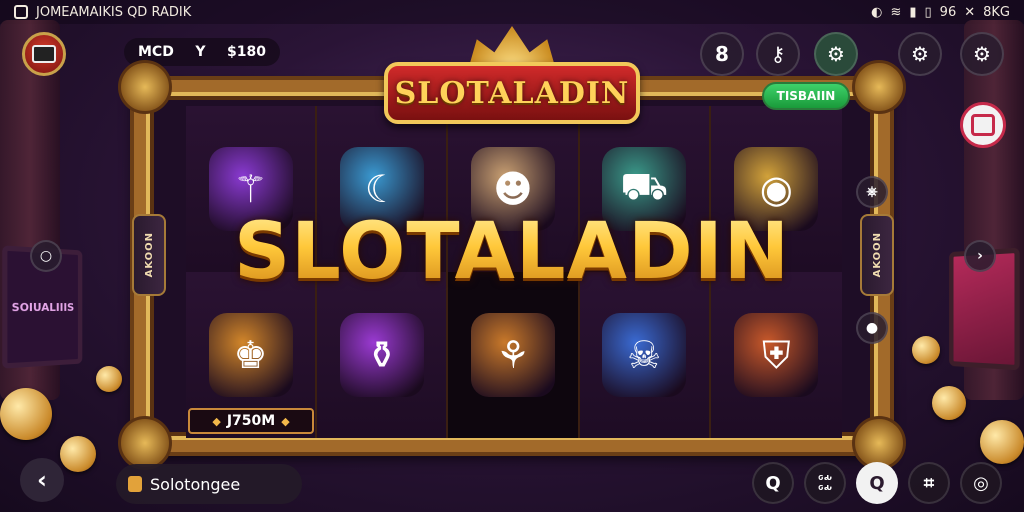  I want to click on back-button: ‹, so click(42, 480).